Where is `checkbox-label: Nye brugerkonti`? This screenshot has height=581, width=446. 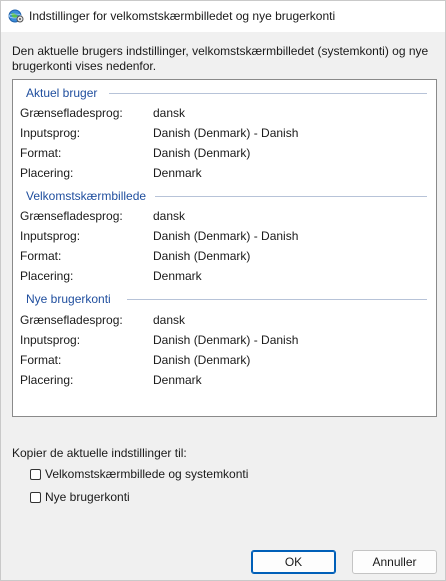 checkbox-label: Nye brugerkonti is located at coordinates (87, 497).